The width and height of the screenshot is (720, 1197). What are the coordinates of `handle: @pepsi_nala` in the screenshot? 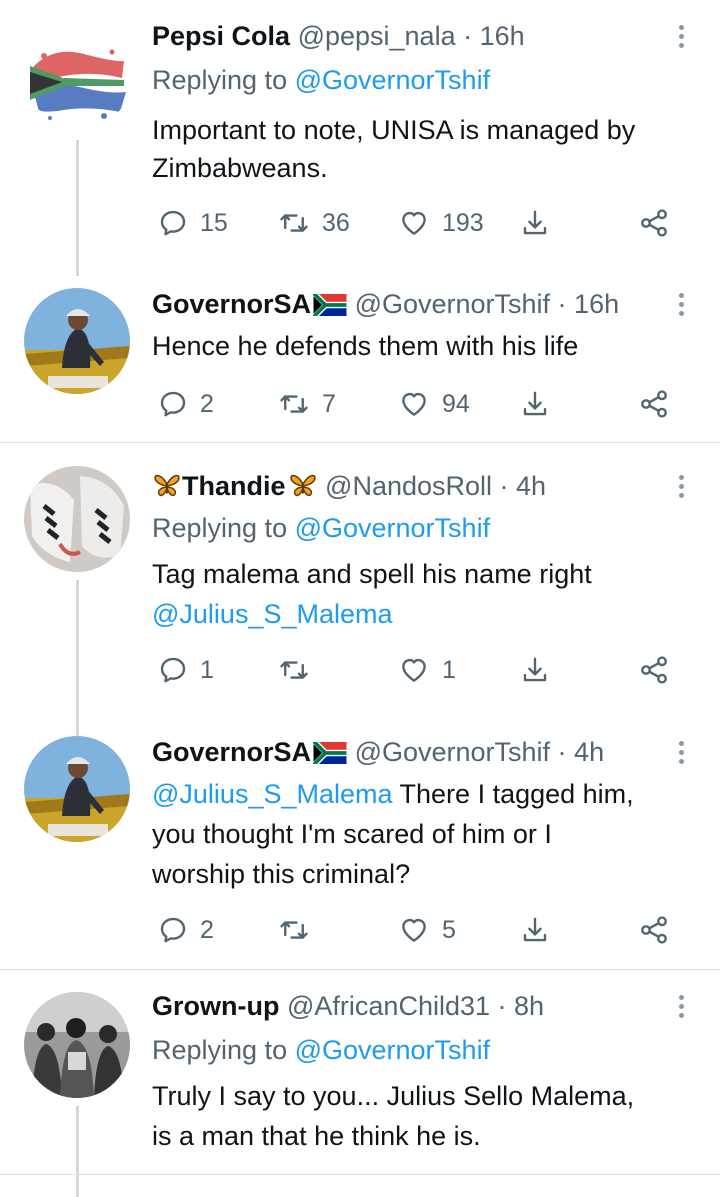 It's located at (377, 36).